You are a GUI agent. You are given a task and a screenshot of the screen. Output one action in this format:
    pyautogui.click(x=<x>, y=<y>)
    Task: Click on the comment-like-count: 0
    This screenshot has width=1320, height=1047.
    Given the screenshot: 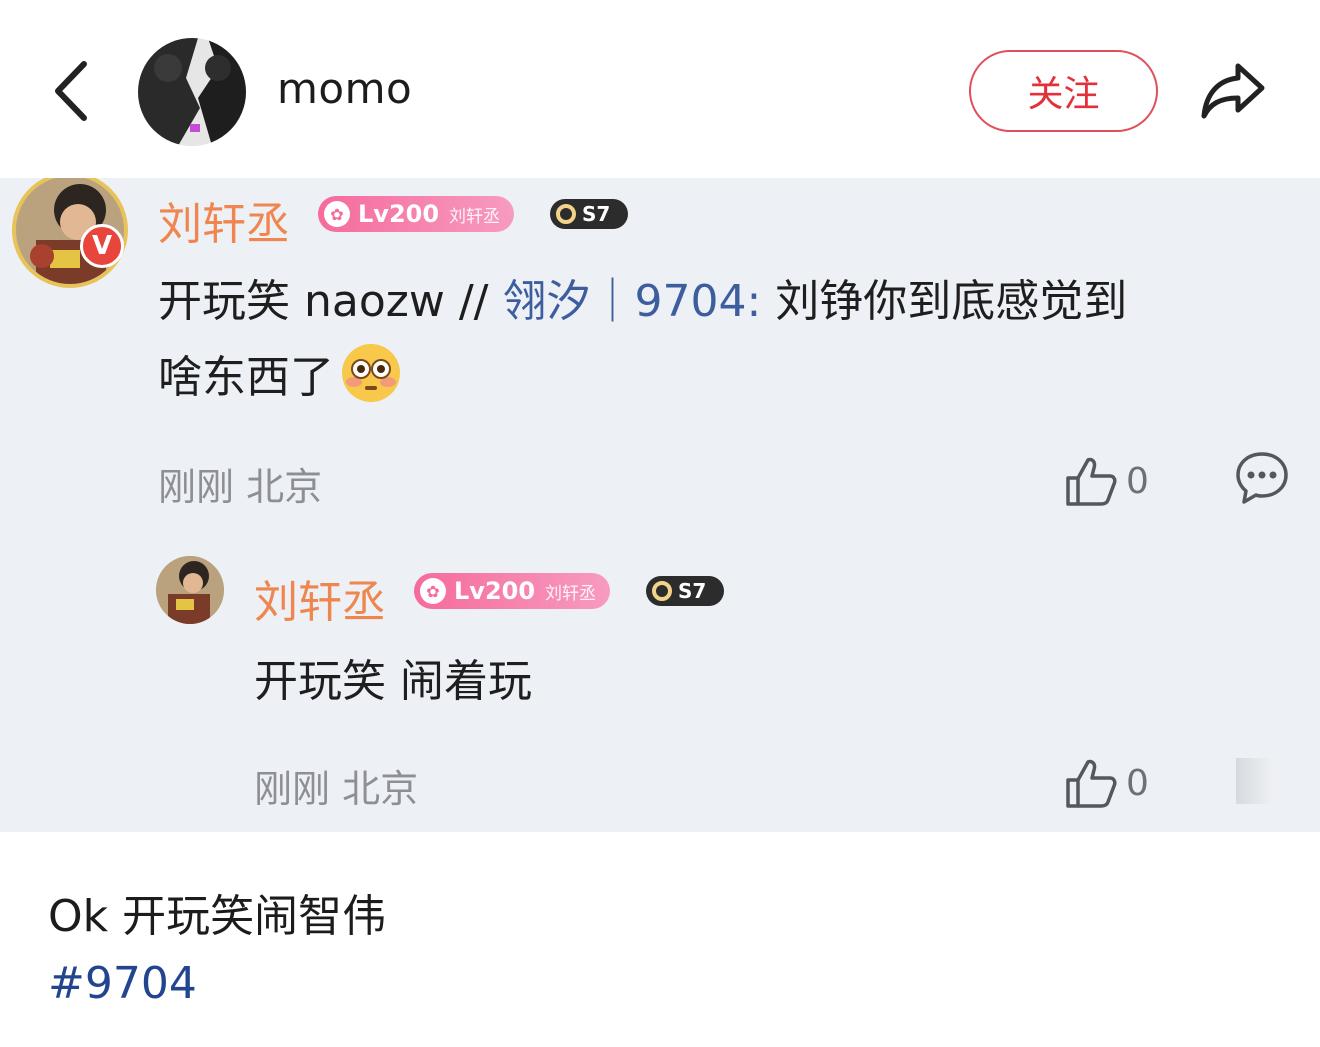 What is the action you would take?
    pyautogui.click(x=1137, y=481)
    